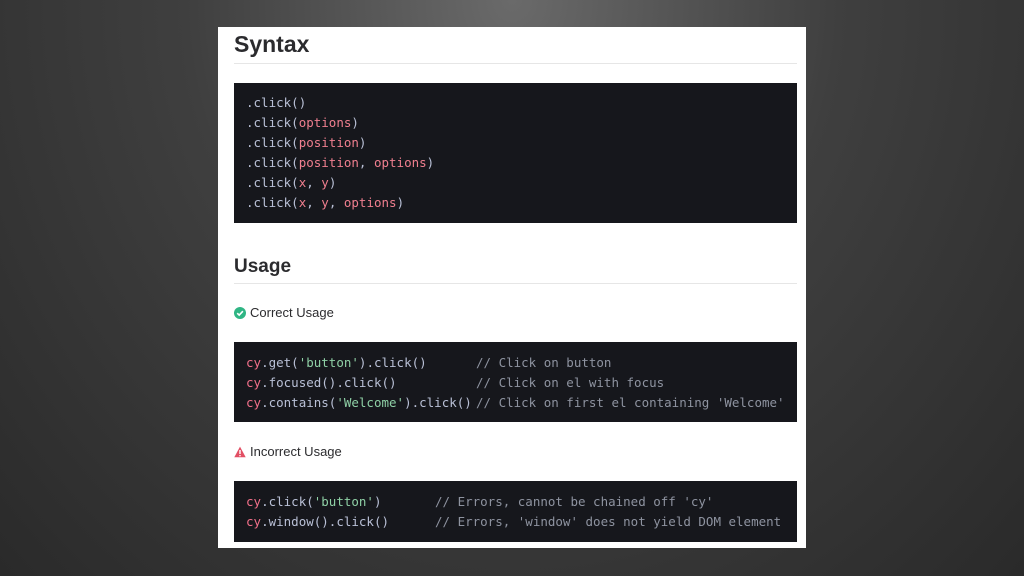 The height and width of the screenshot is (576, 1024). I want to click on syntax-divider, so click(515, 63).